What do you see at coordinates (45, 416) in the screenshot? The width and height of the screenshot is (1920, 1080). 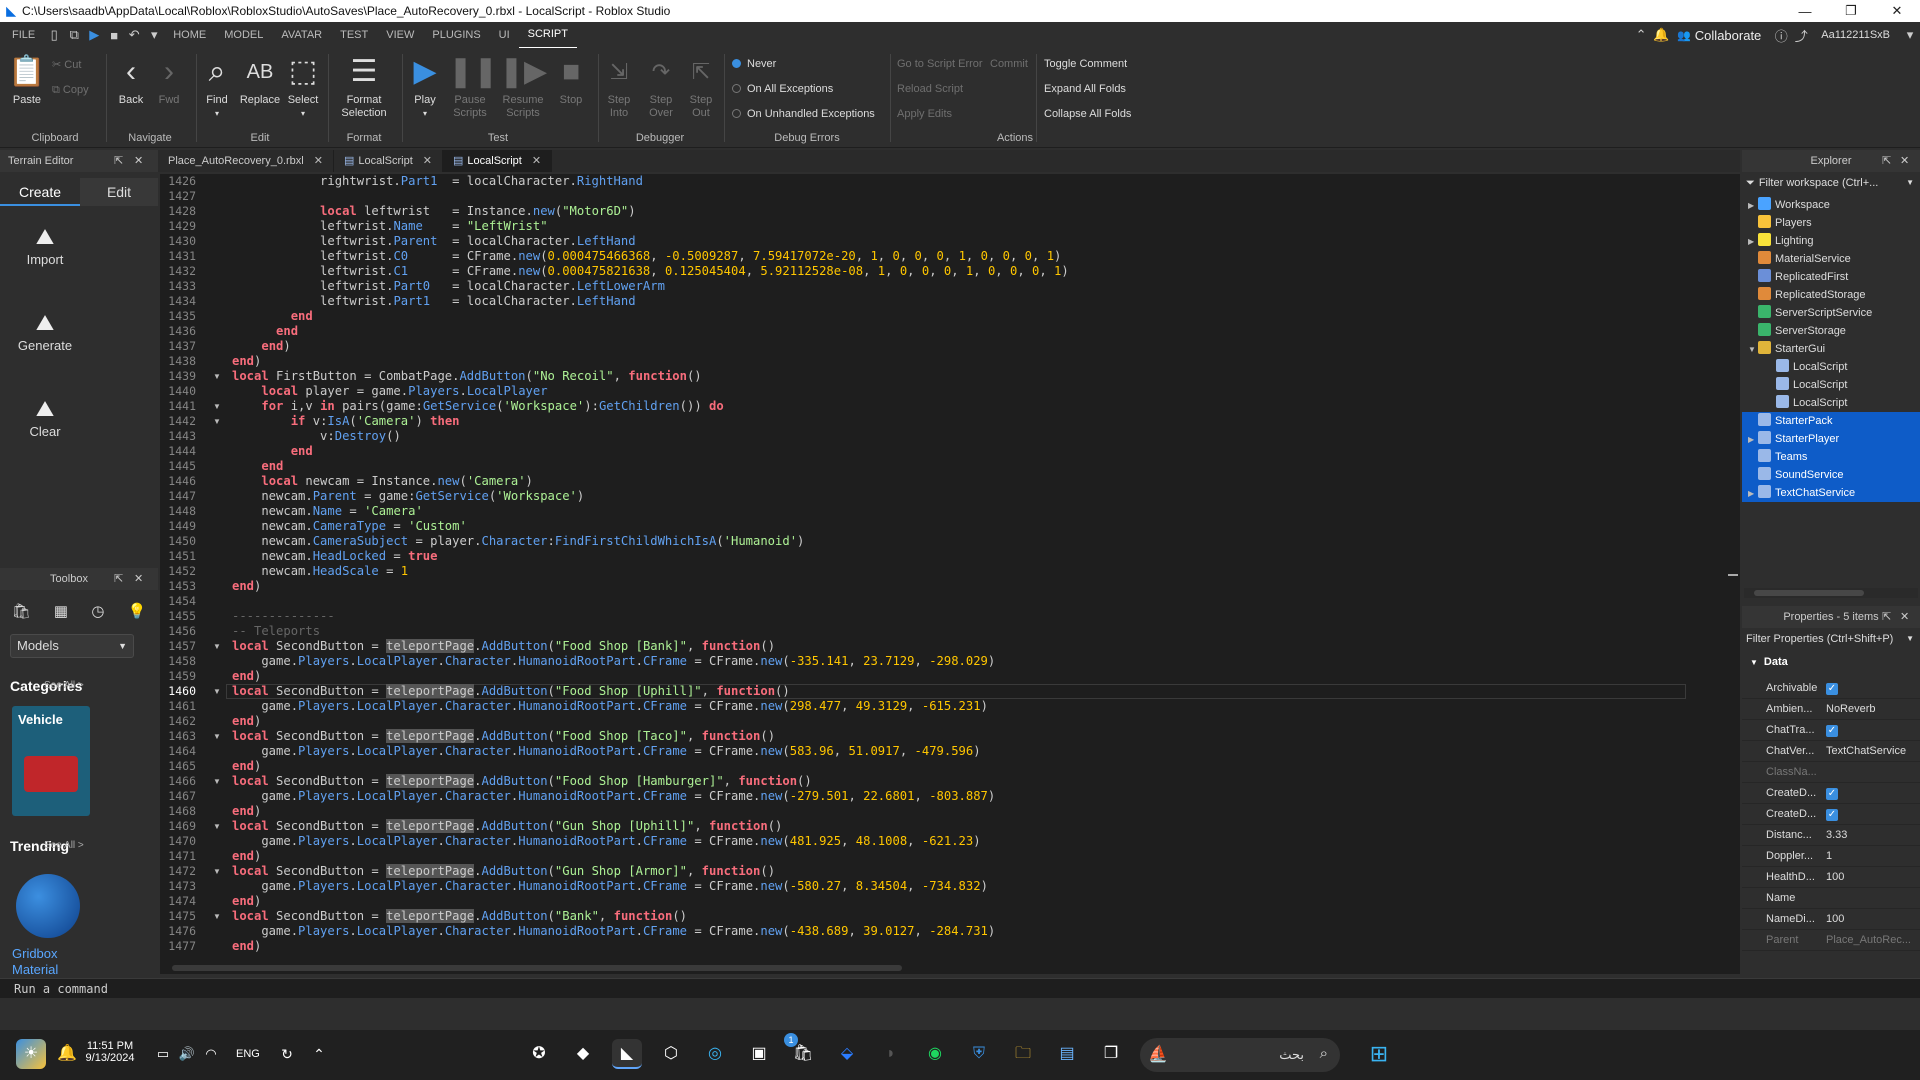 I see `clear-button: ⛰ Clear` at bounding box center [45, 416].